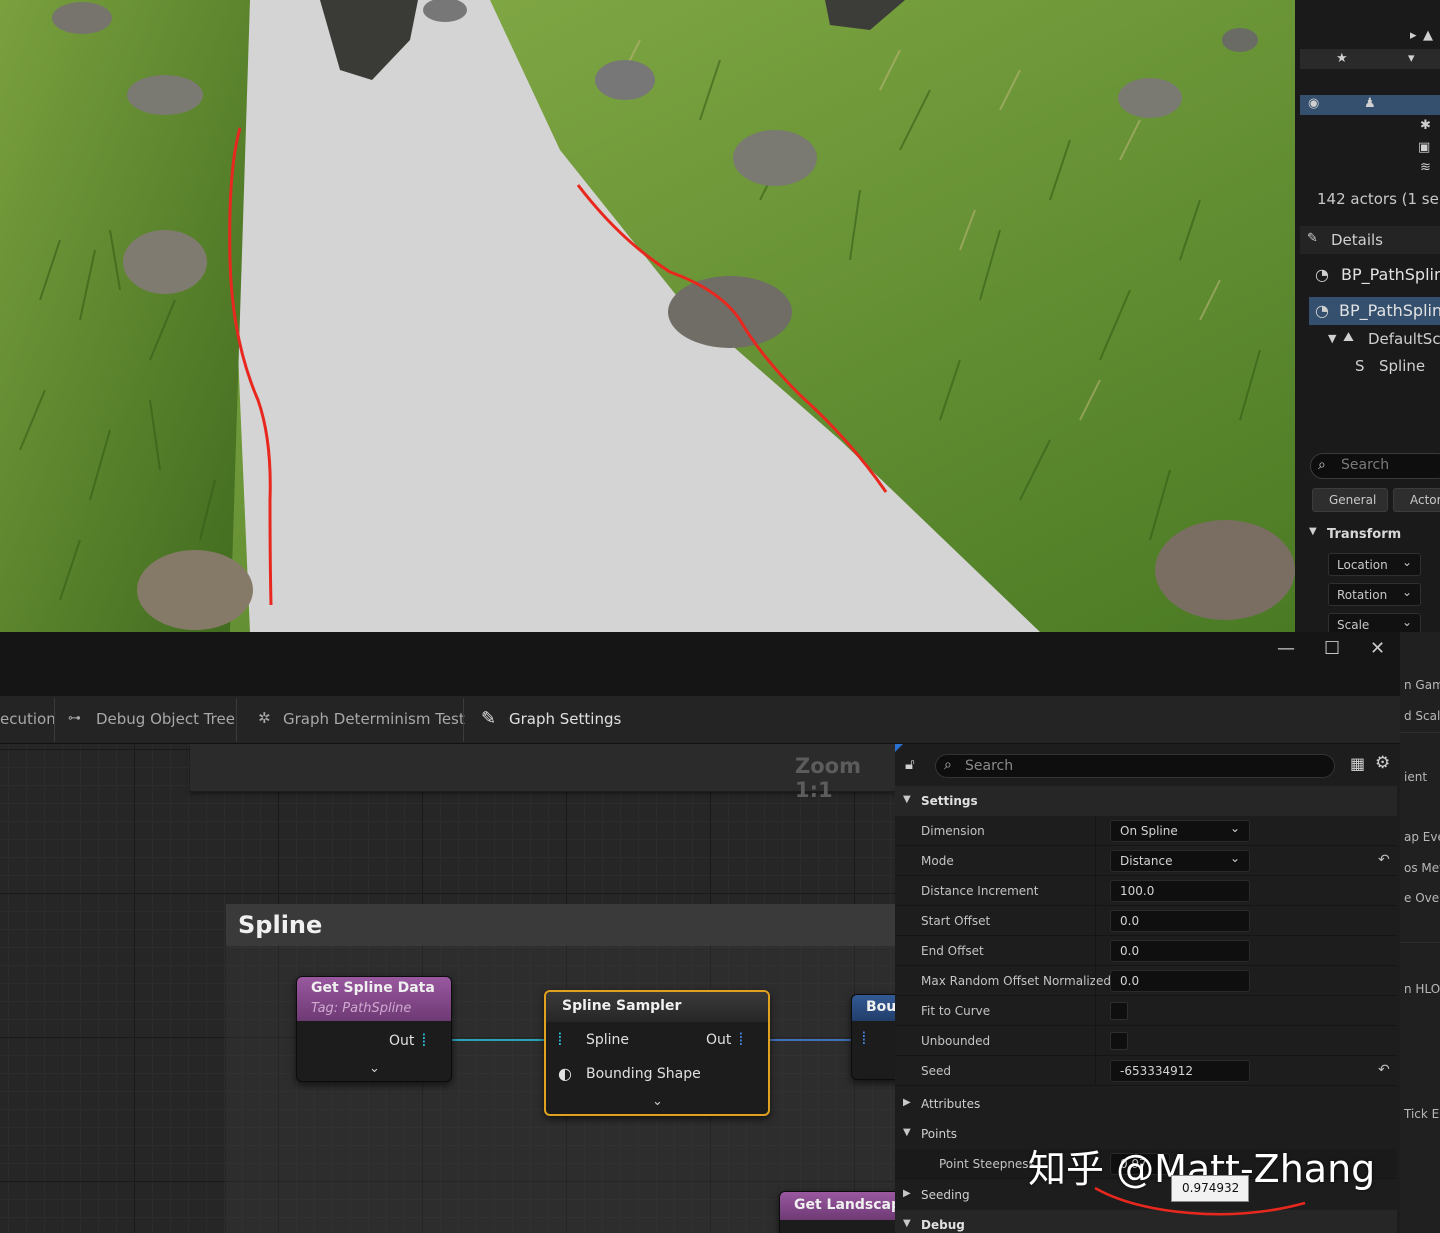  Describe the element at coordinates (622, 1006) in the screenshot. I see `node-title: Spline Sampler` at that location.